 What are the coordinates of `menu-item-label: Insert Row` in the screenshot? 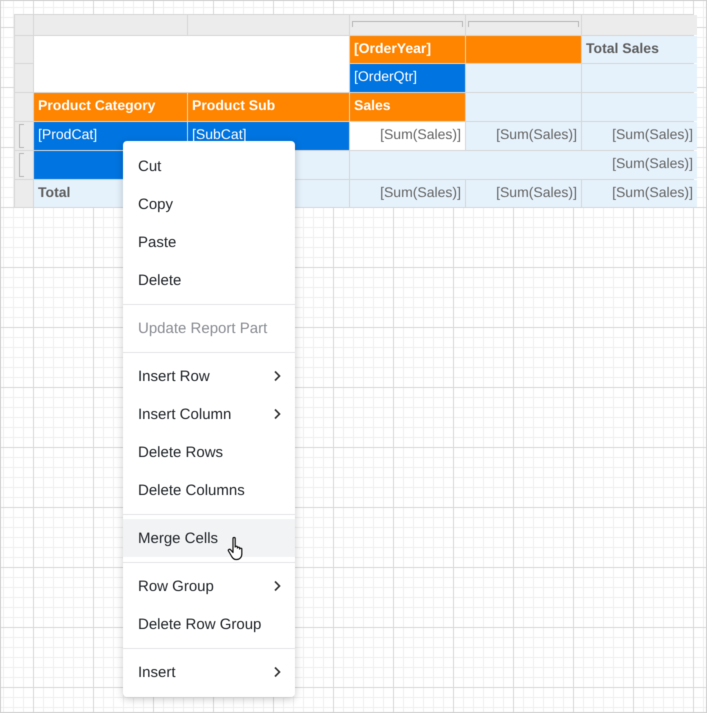 It's located at (174, 376).